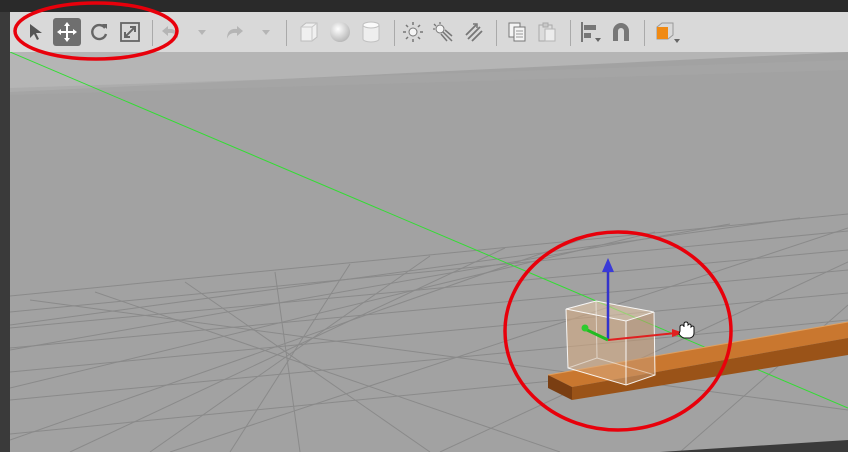 This screenshot has width=848, height=452. I want to click on select-mode-button, so click(37, 32).